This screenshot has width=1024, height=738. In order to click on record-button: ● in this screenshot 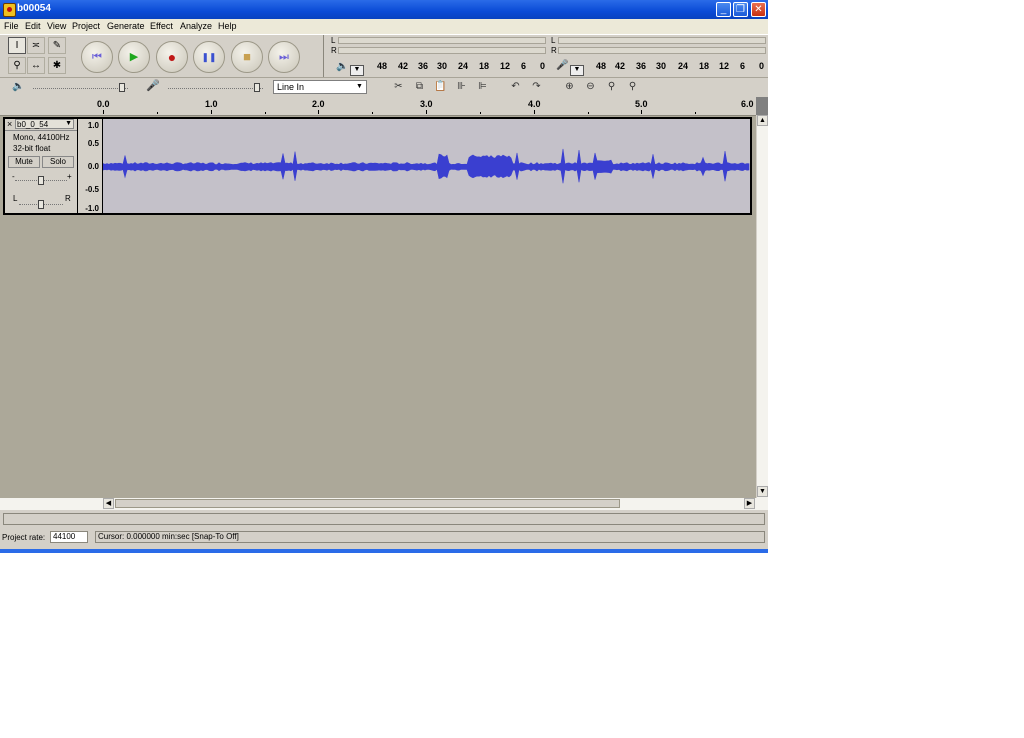, I will do `click(172, 57)`.